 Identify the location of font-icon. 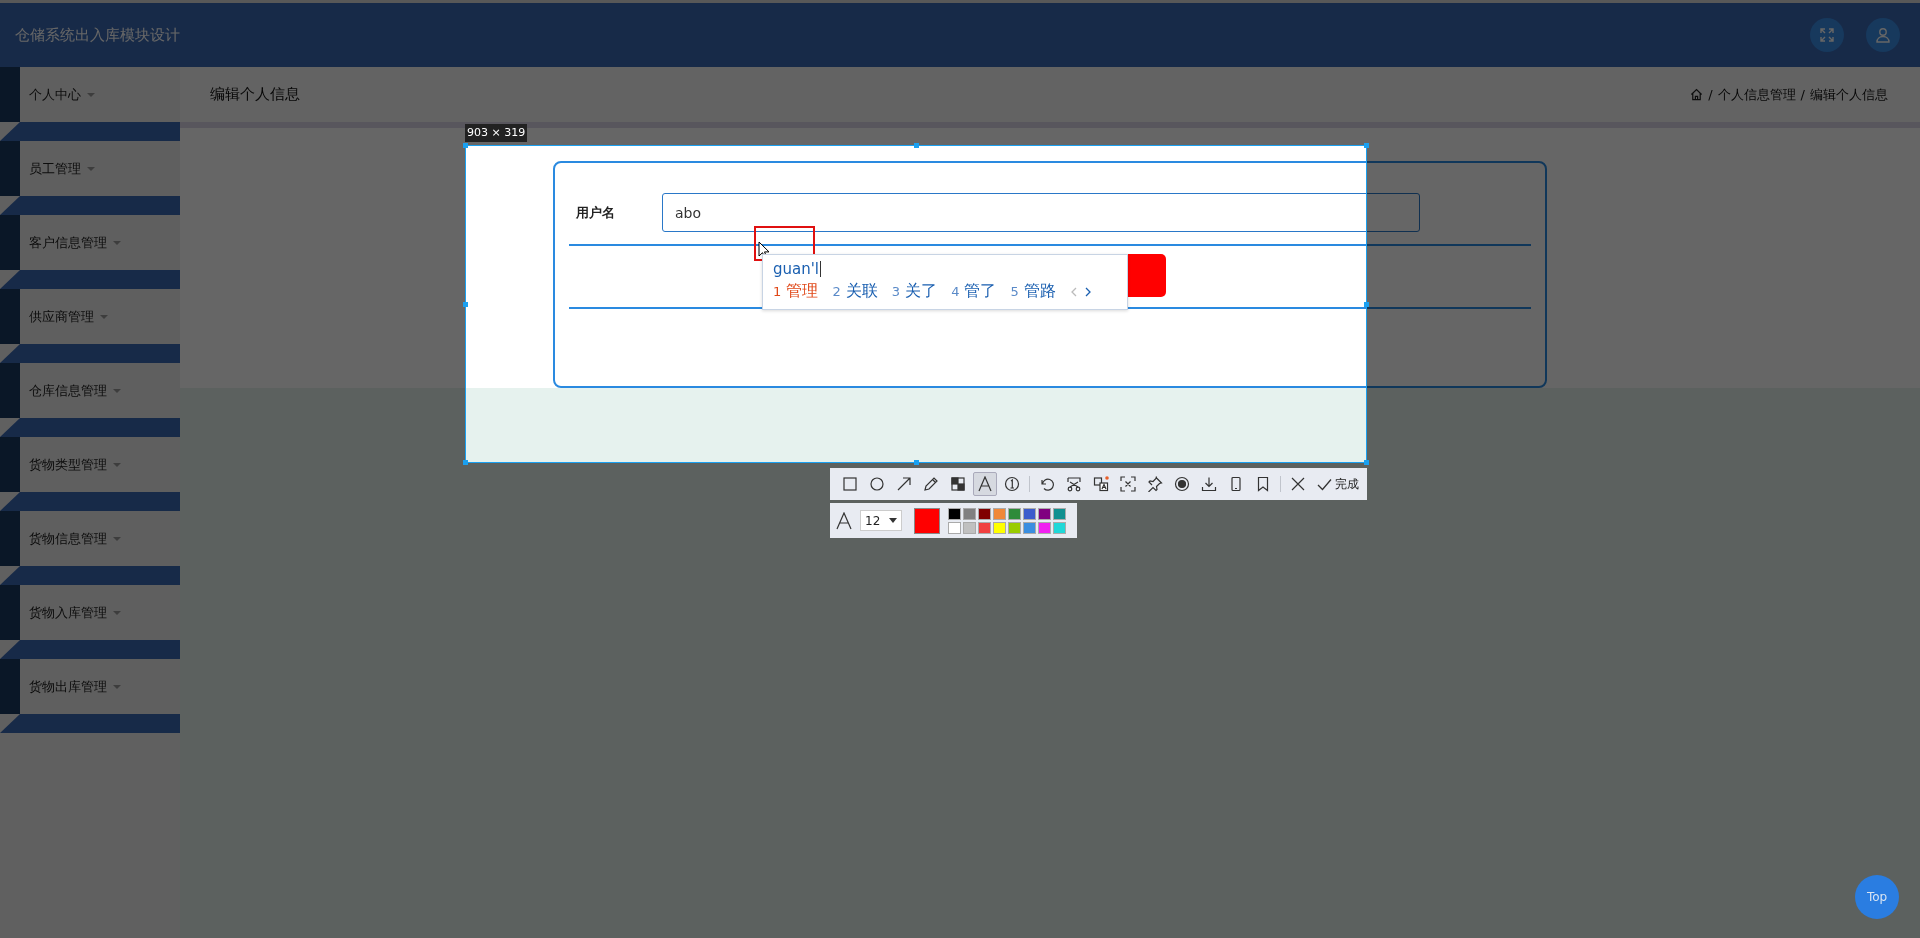
(844, 520).